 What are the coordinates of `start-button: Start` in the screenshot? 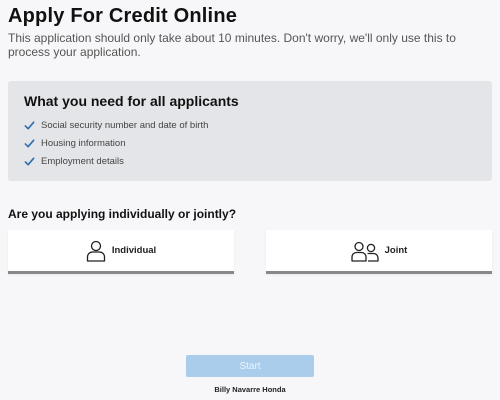 It's located at (250, 366).